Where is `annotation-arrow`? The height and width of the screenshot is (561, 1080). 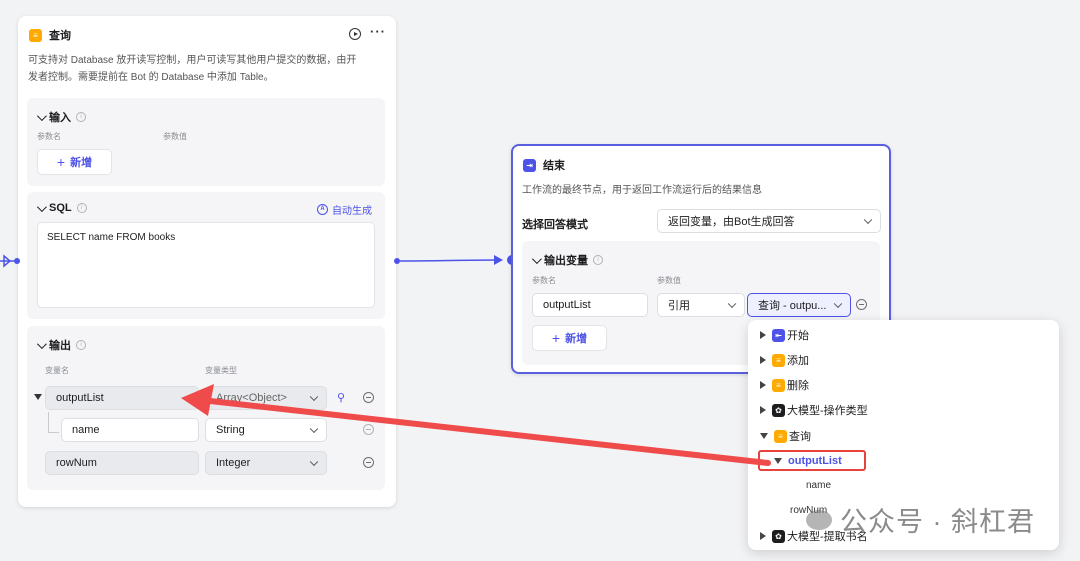 annotation-arrow is located at coordinates (476, 425).